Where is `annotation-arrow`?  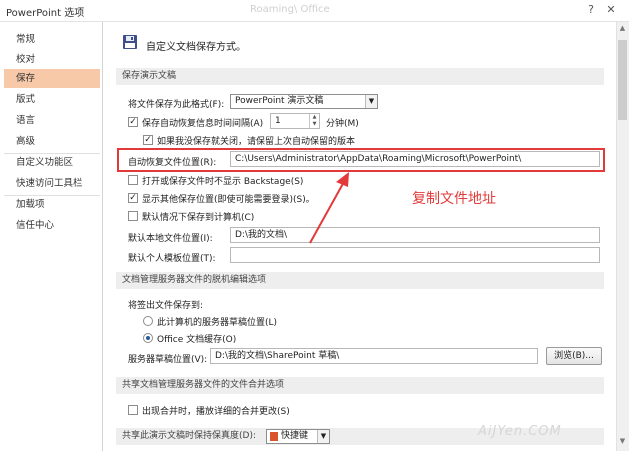
annotation-arrow is located at coordinates (329, 208).